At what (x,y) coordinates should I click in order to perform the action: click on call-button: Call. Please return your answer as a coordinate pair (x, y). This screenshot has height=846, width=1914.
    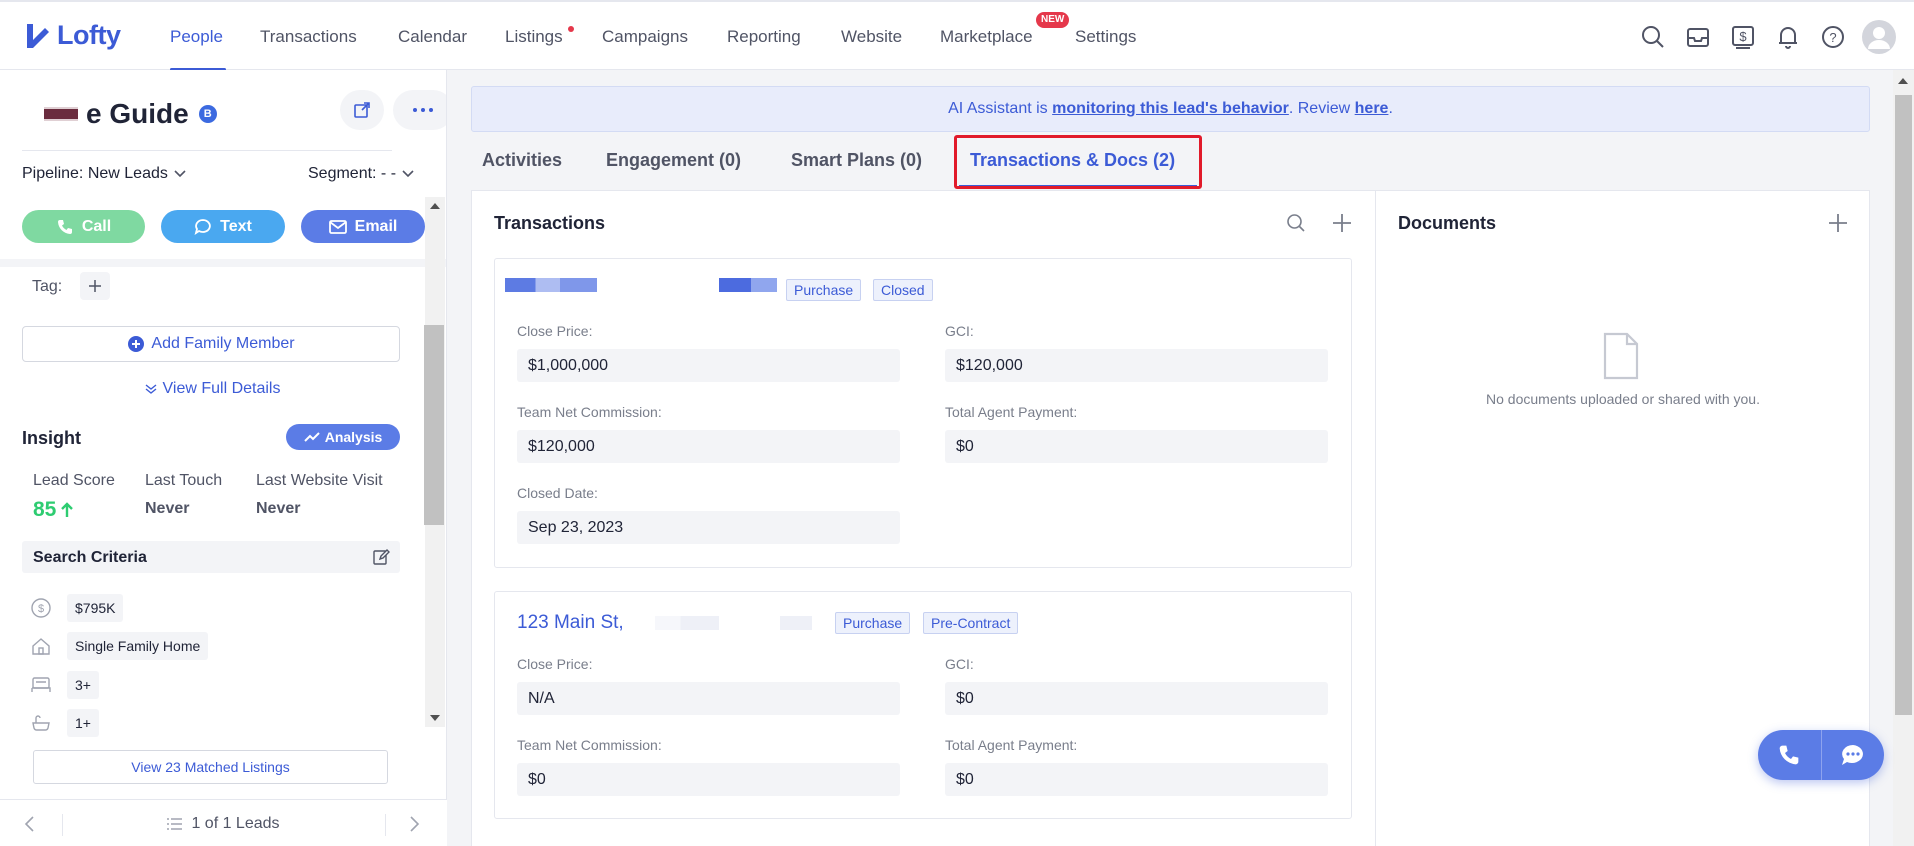
    Looking at the image, I should click on (83, 226).